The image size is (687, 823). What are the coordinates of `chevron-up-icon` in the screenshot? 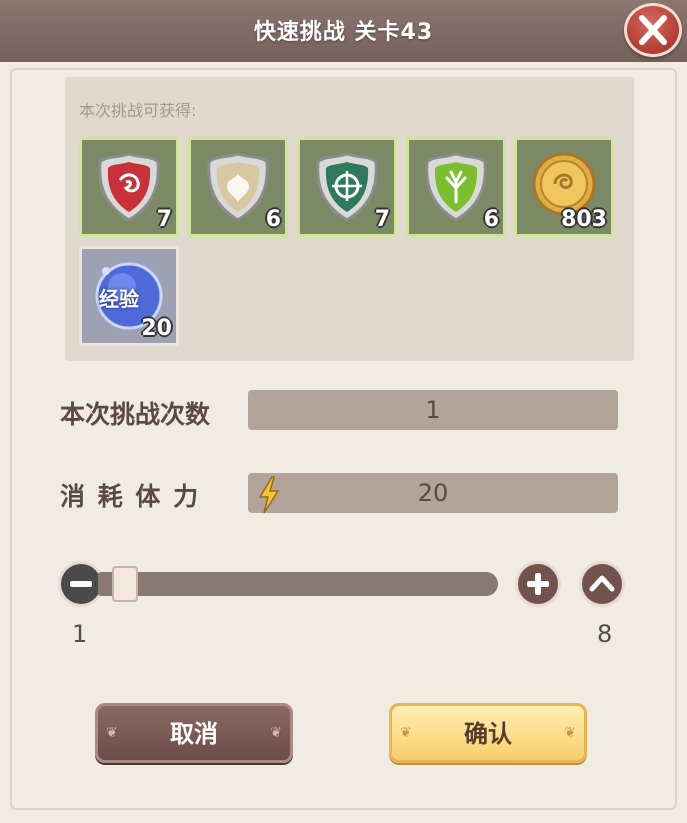 It's located at (602, 583).